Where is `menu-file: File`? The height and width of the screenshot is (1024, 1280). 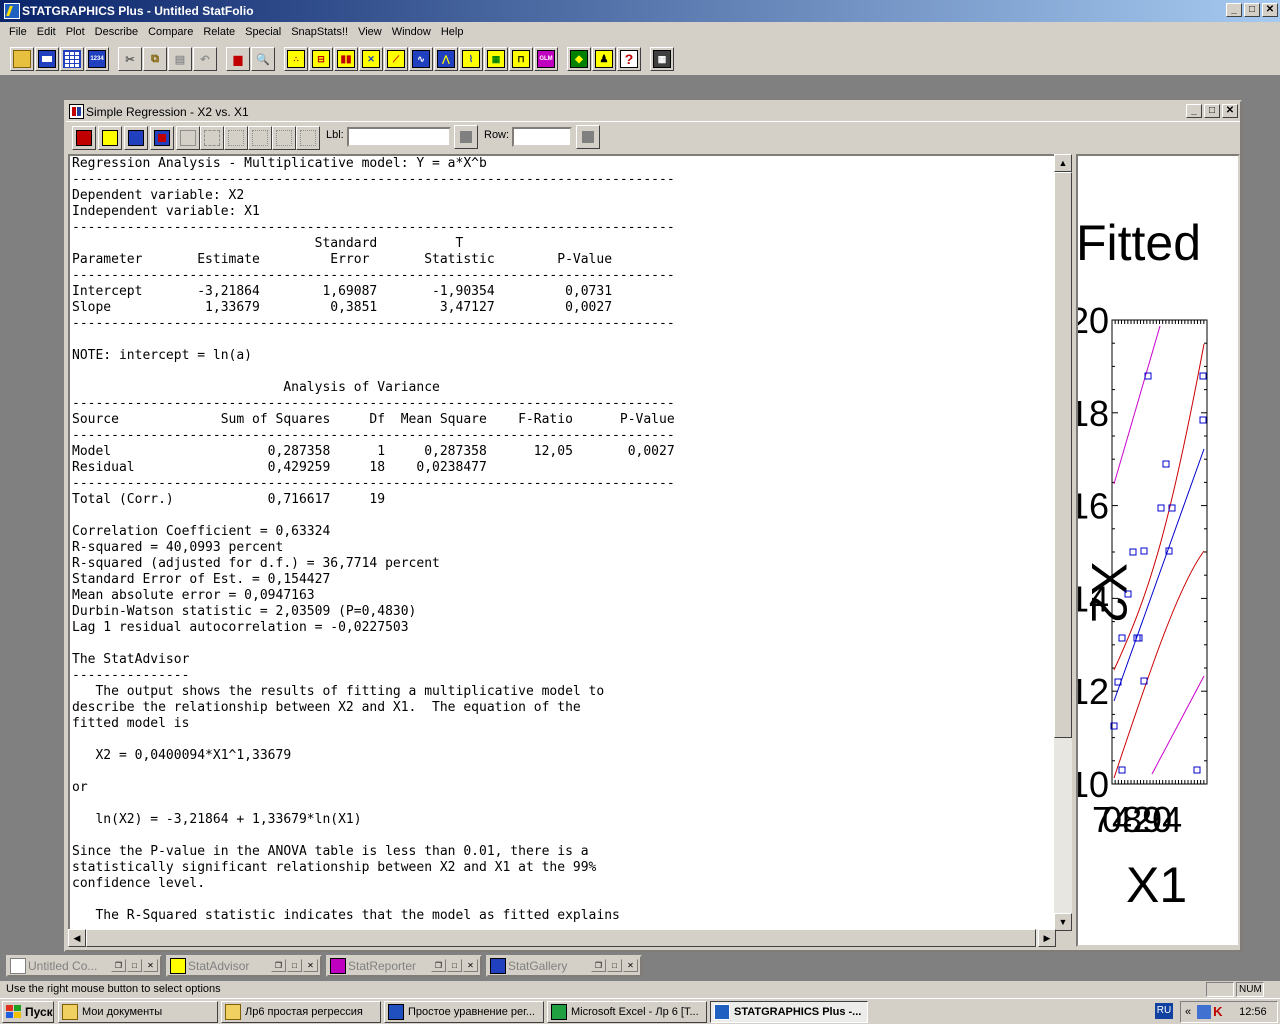
menu-file: File is located at coordinates (18, 32).